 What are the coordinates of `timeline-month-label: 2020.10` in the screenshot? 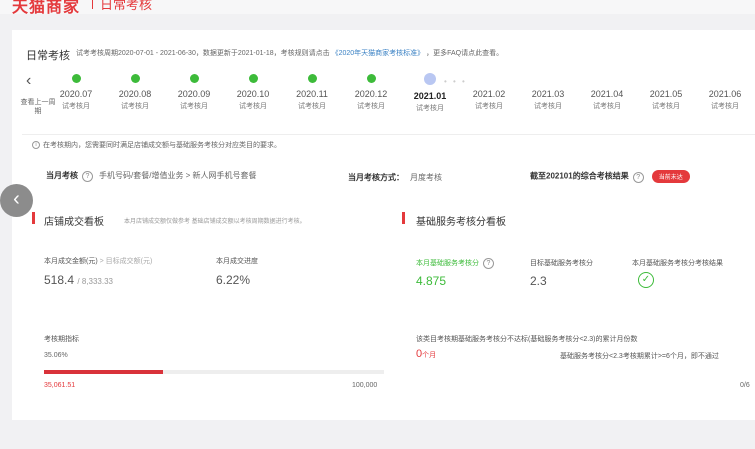 It's located at (253, 94).